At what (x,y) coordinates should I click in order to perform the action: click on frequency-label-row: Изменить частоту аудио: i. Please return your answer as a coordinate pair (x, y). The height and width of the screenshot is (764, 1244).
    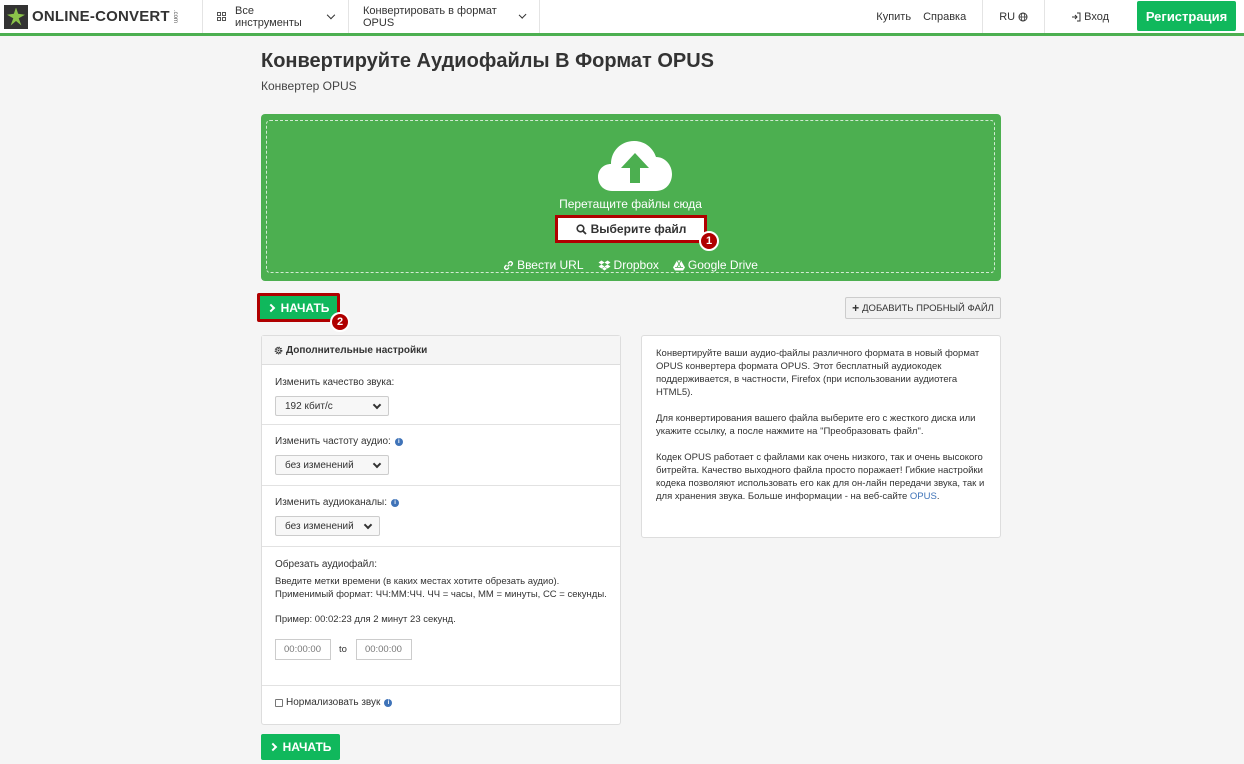
    Looking at the image, I should click on (441, 441).